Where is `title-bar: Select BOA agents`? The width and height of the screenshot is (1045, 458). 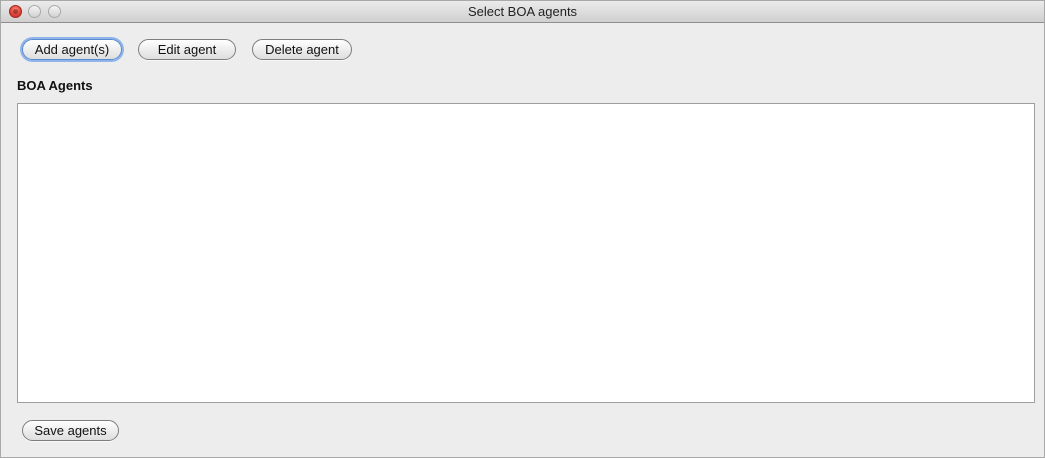
title-bar: Select BOA agents is located at coordinates (522, 12).